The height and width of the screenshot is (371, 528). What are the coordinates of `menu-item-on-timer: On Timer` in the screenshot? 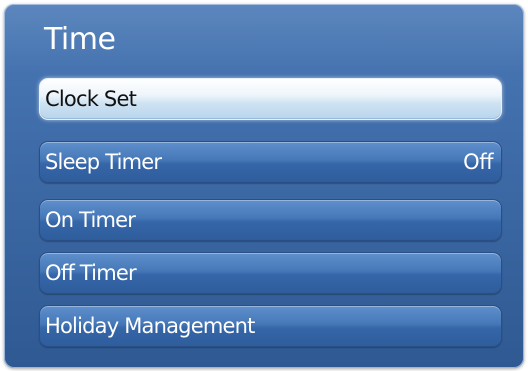 It's located at (270, 220).